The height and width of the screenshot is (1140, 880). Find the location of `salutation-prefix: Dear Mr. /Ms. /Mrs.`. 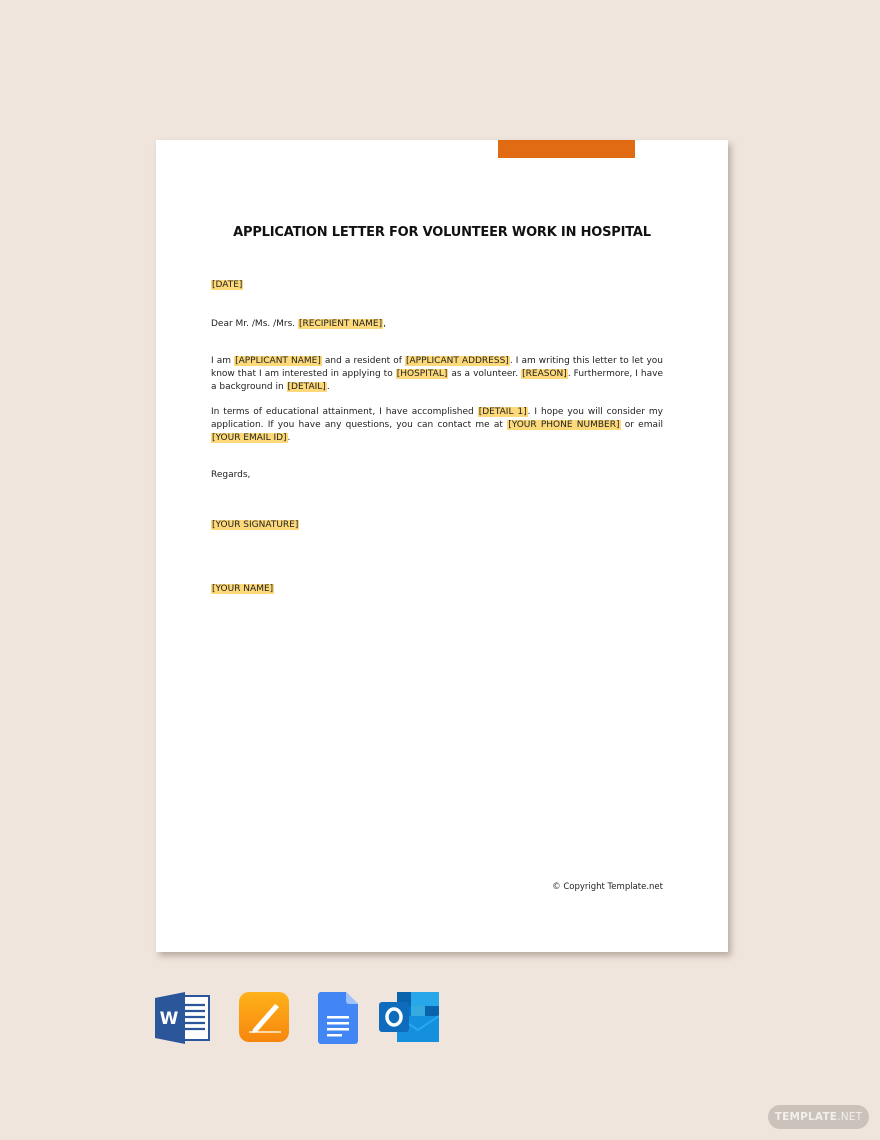

salutation-prefix: Dear Mr. /Ms. /Mrs. is located at coordinates (255, 324).